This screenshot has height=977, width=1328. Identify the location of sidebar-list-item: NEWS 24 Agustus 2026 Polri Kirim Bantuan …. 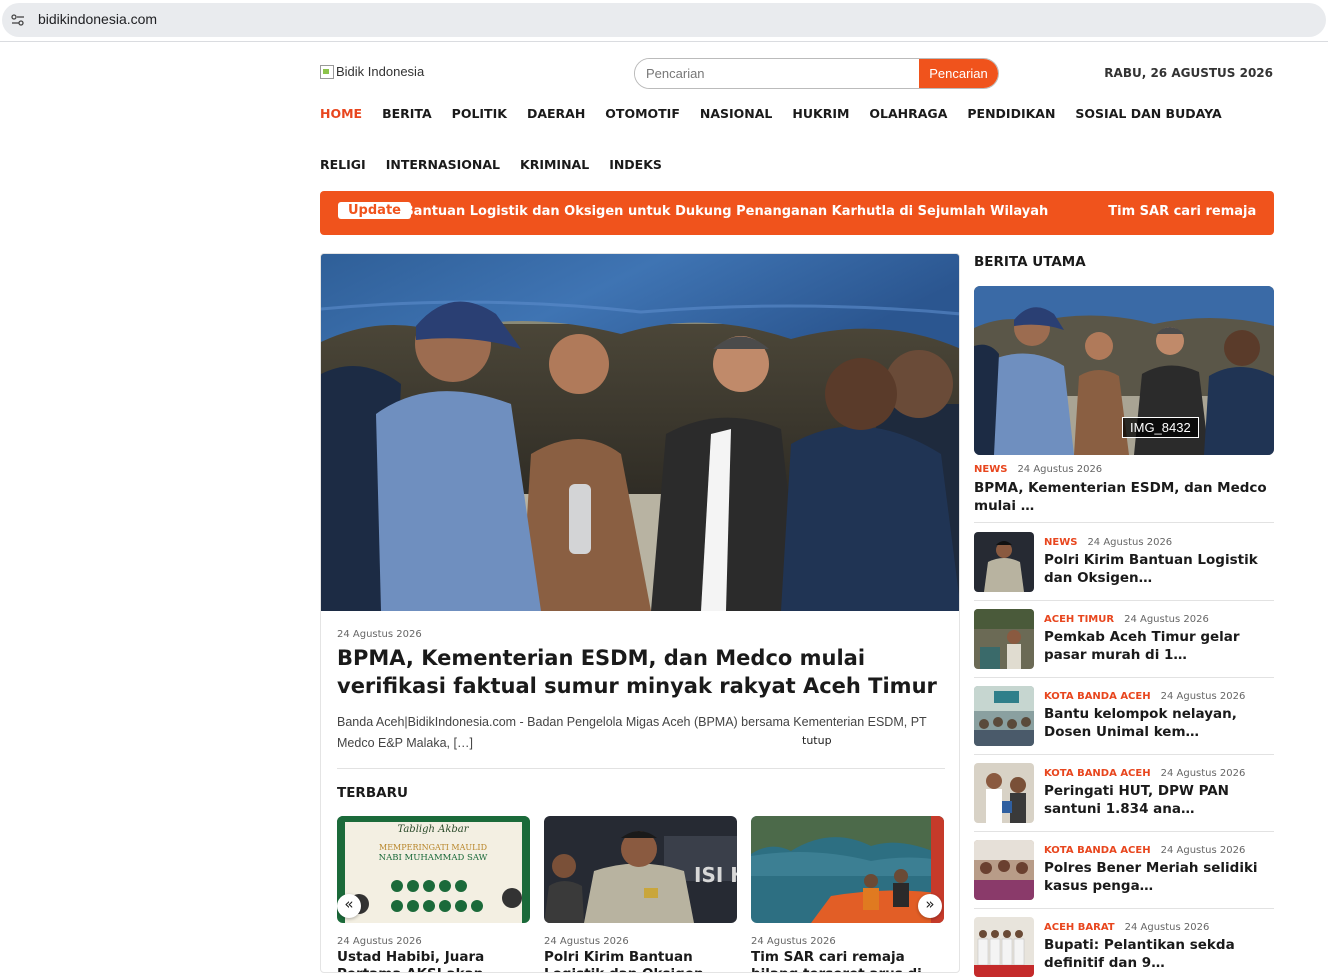
(1124, 562).